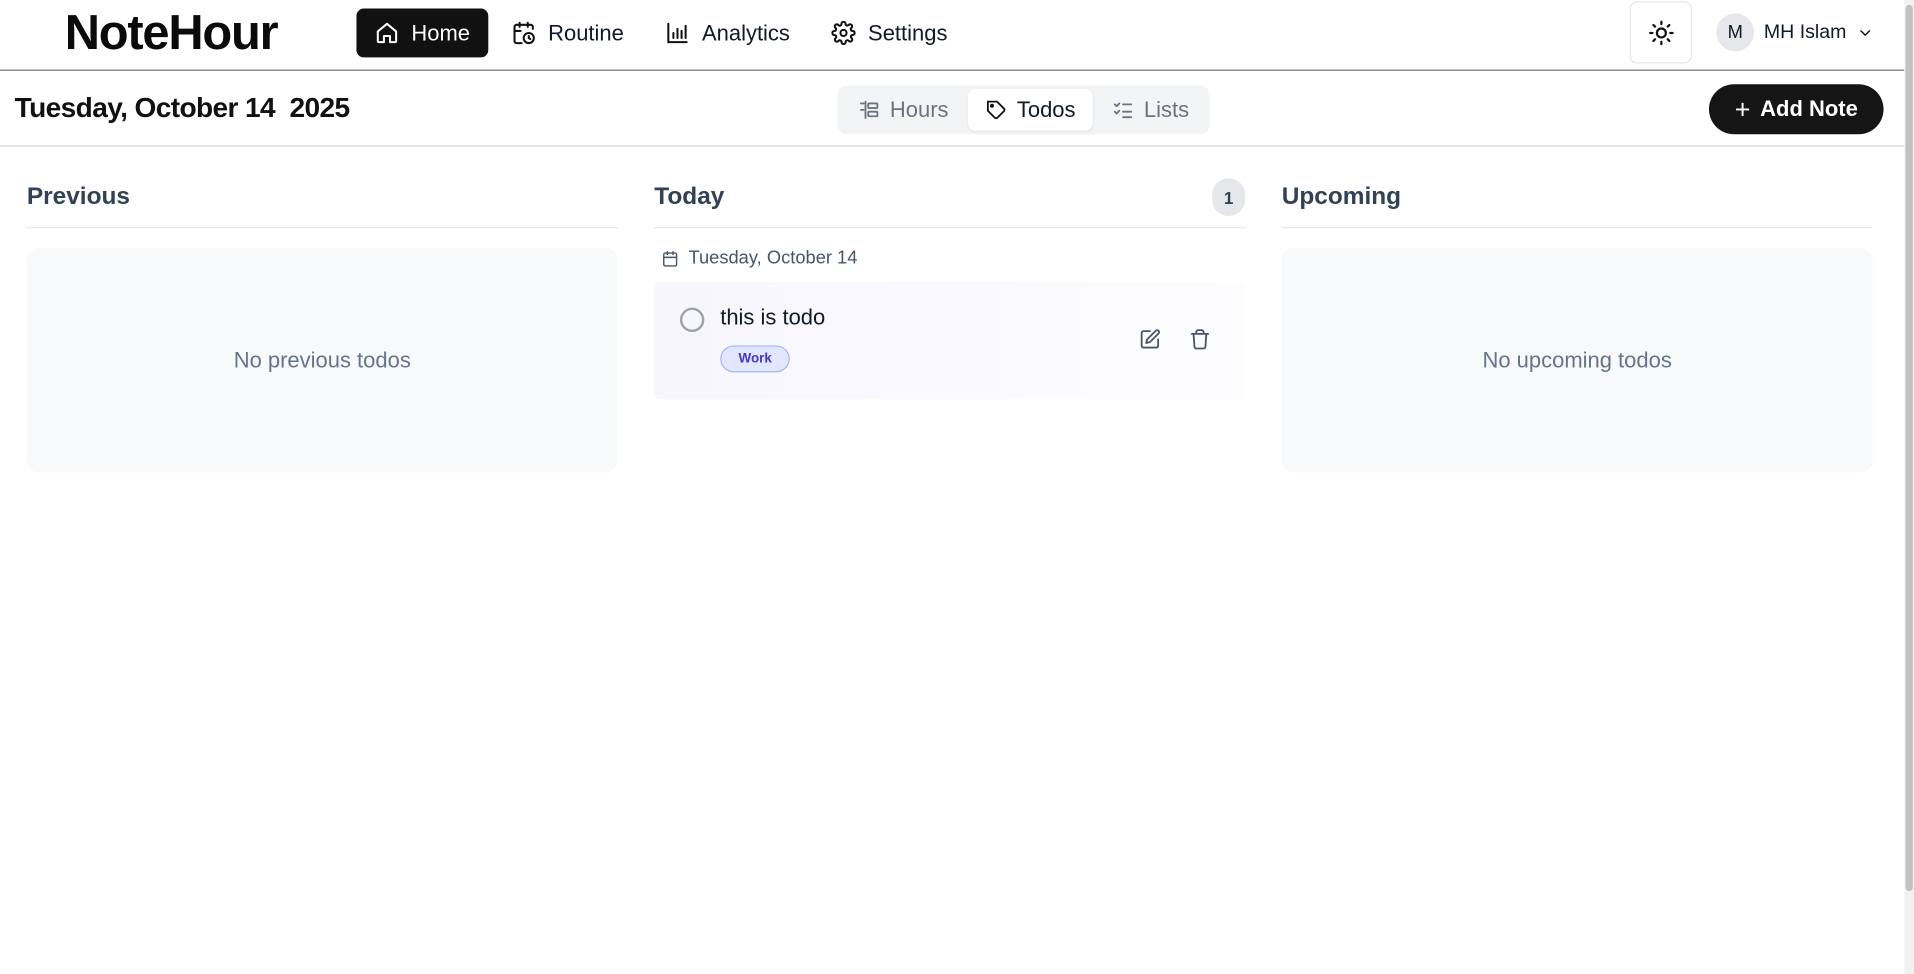  I want to click on home-icon, so click(387, 33).